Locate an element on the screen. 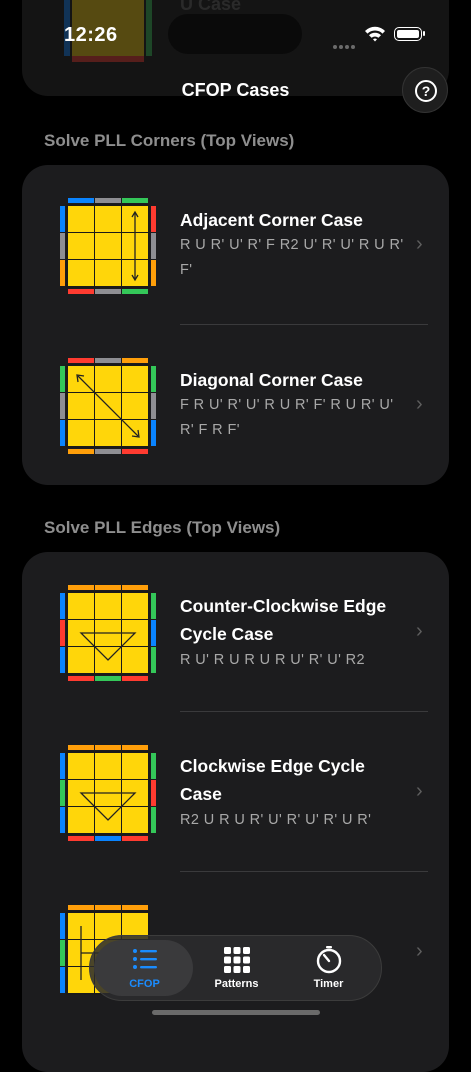 The width and height of the screenshot is (471, 1072). tab-label: CFOP is located at coordinates (144, 984).